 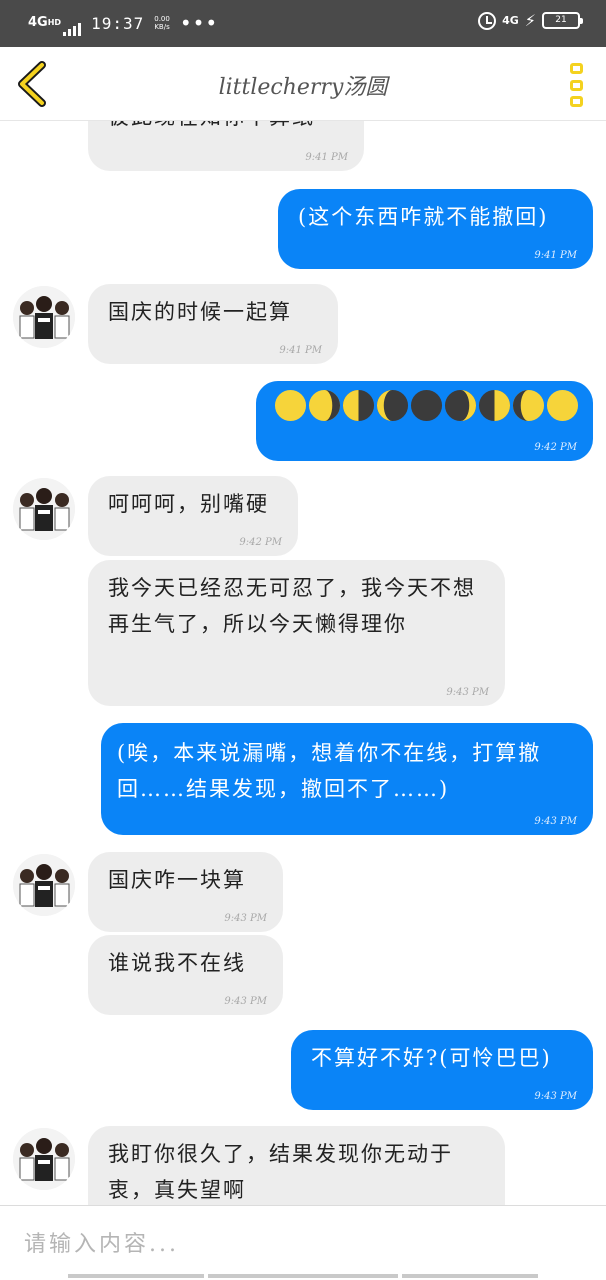 I want to click on network-hd: HD, so click(x=54, y=22).